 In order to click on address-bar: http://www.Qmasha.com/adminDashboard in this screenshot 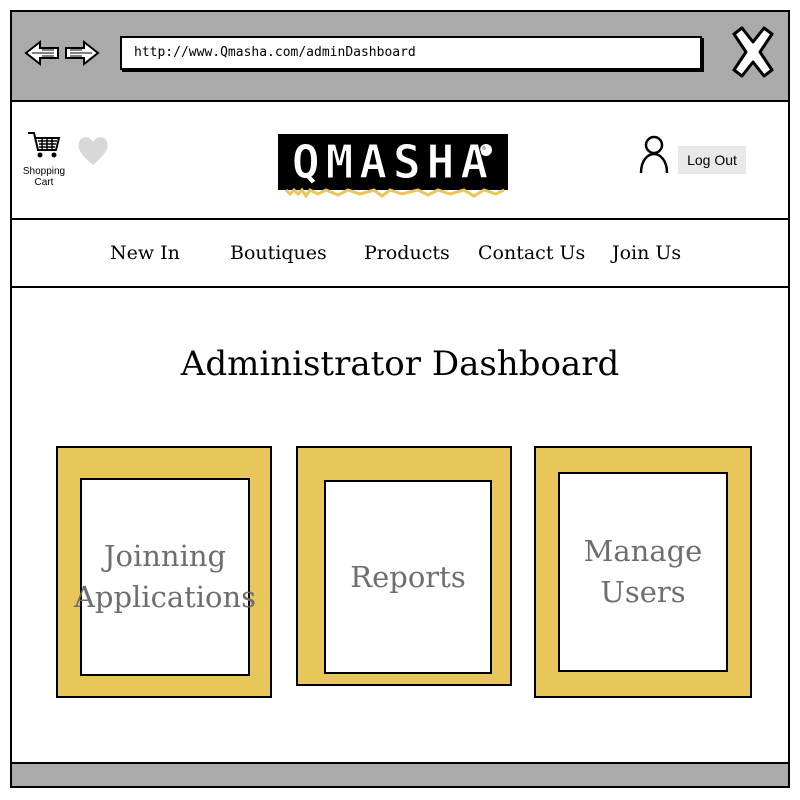, I will do `click(411, 53)`.